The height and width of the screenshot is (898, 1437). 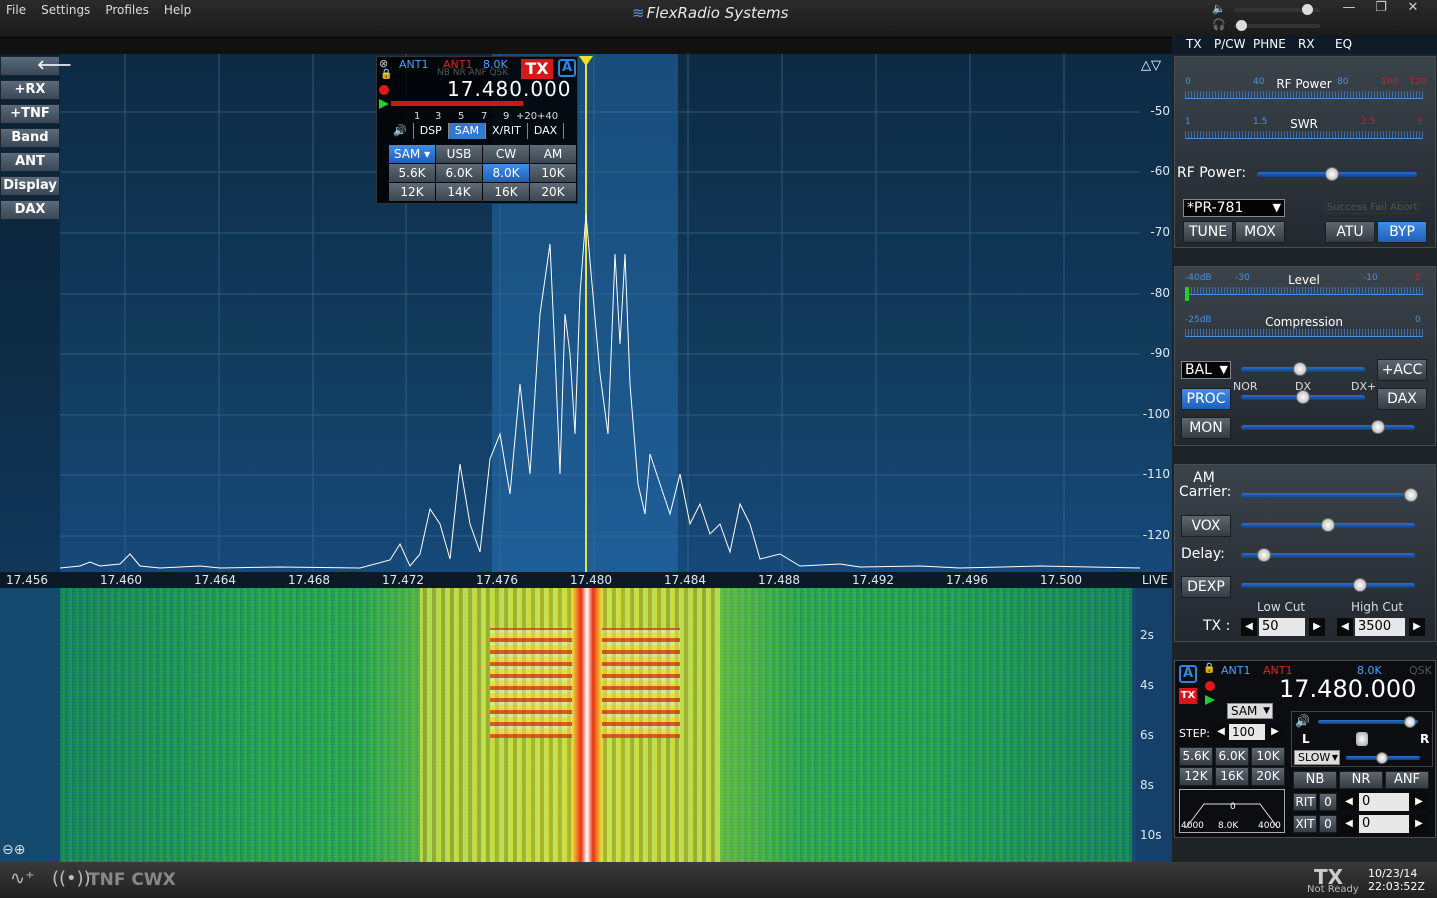 I want to click on mode-am: AM, so click(x=553, y=154).